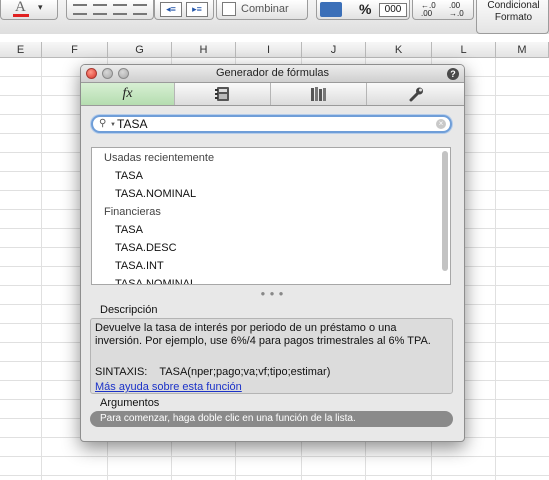  Describe the element at coordinates (146, 248) in the screenshot. I see `list-item-function: TASA.DESC` at that location.